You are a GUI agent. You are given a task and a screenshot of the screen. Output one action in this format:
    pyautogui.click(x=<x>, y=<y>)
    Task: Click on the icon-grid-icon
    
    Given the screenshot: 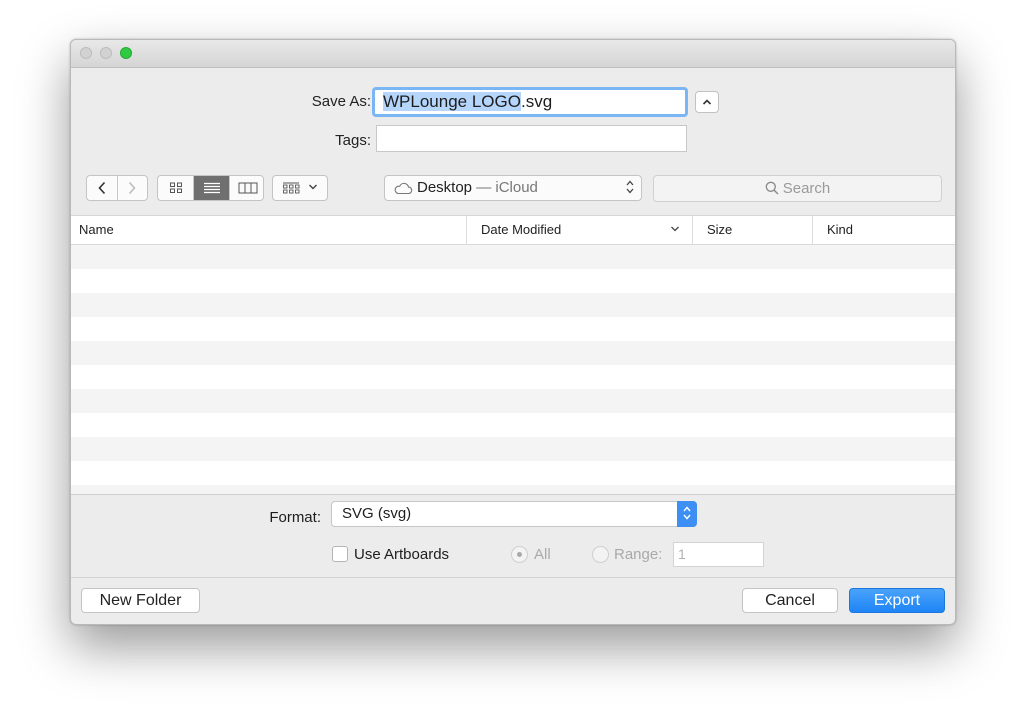 What is the action you would take?
    pyautogui.click(x=175, y=187)
    